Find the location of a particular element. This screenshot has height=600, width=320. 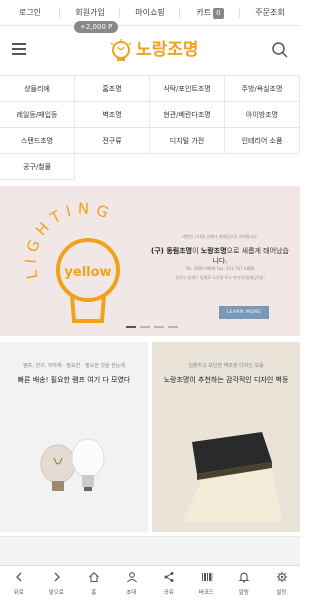

logo-bulb-icon is located at coordinates (121, 50).